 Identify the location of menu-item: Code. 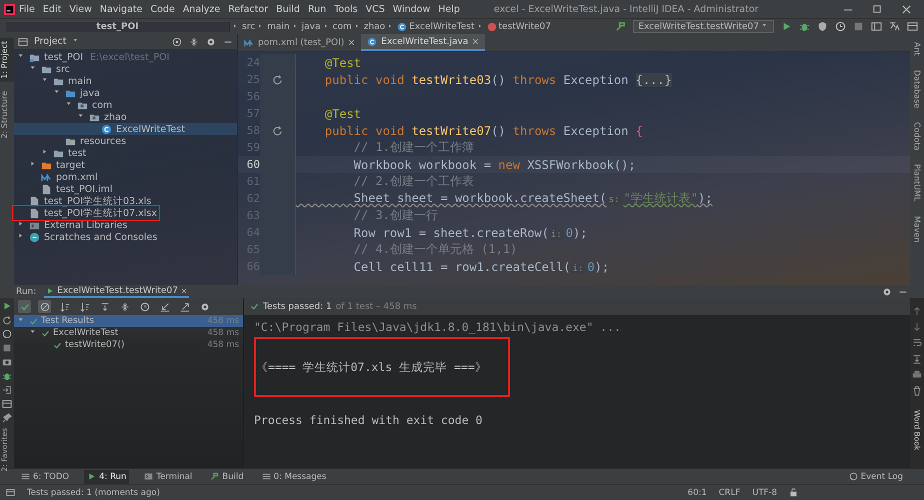
(162, 9).